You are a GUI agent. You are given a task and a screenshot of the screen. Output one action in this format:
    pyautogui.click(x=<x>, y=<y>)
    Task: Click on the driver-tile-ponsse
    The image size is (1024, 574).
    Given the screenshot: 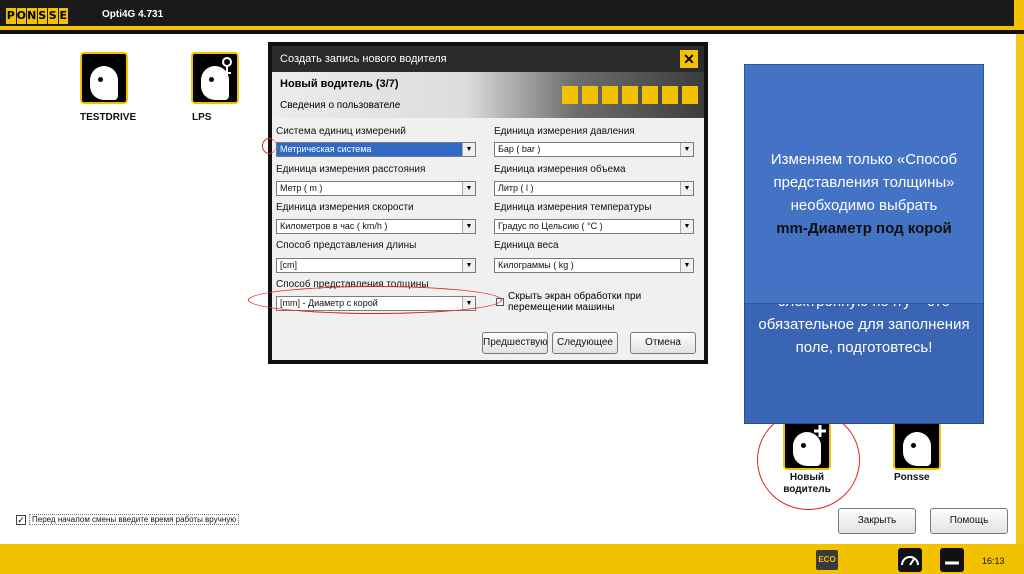 What is the action you would take?
    pyautogui.click(x=917, y=444)
    